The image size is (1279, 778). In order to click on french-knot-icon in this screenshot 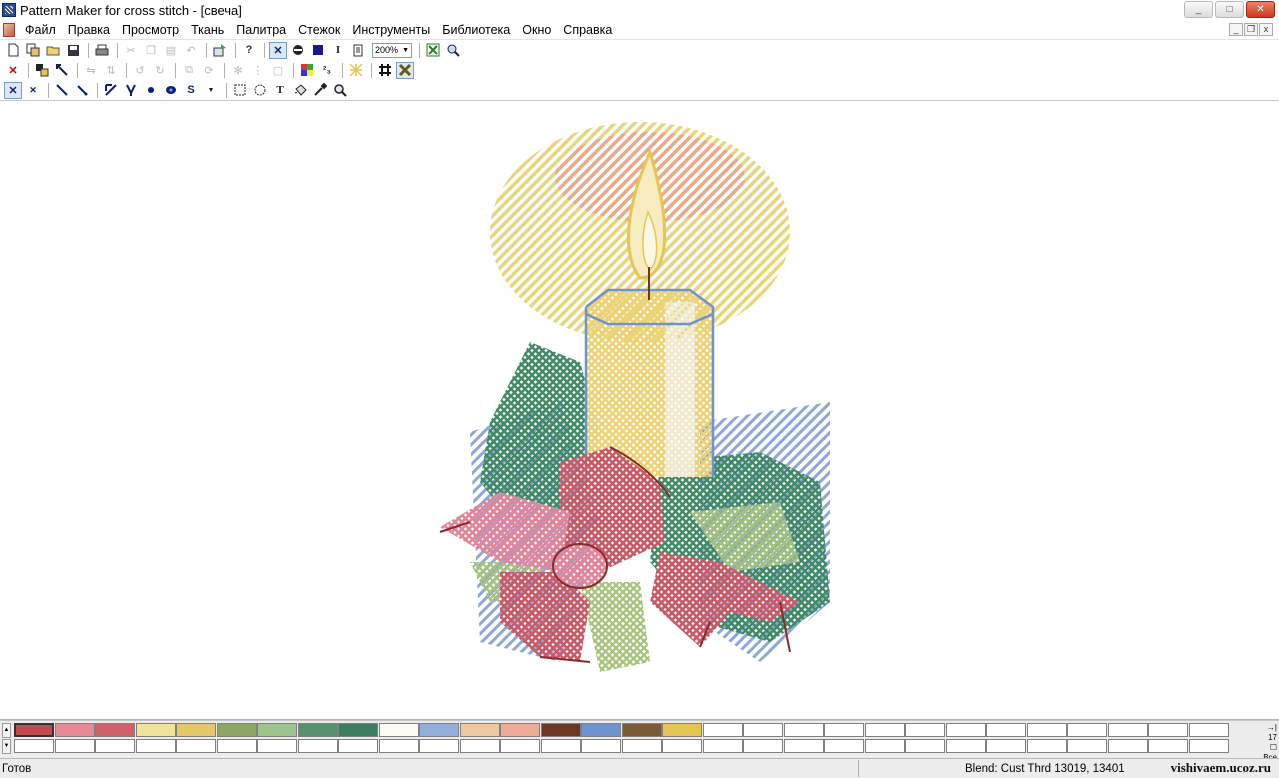, I will do `click(151, 90)`.